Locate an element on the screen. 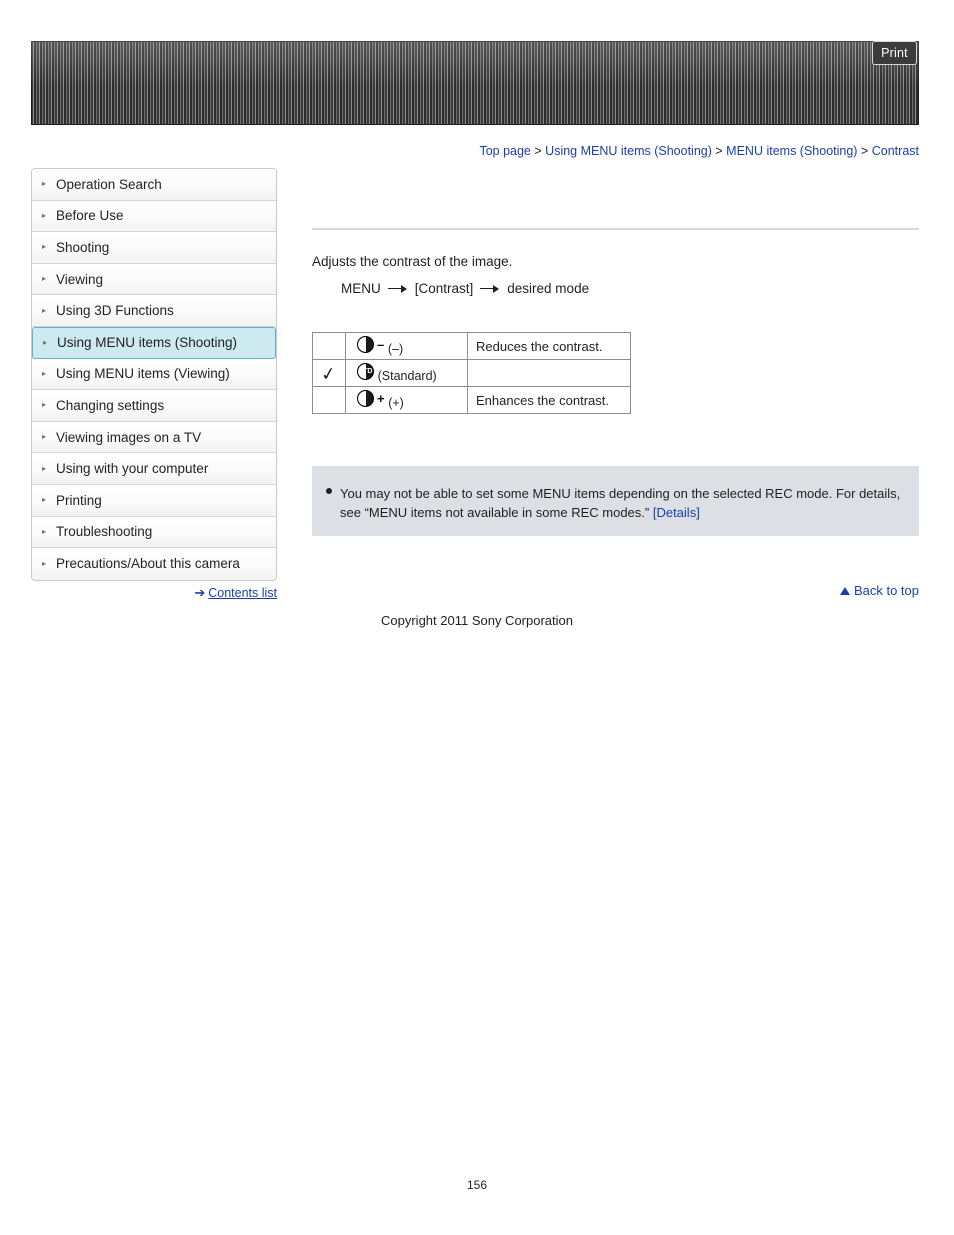 The width and height of the screenshot is (954, 1235). header-banner is located at coordinates (475, 83).